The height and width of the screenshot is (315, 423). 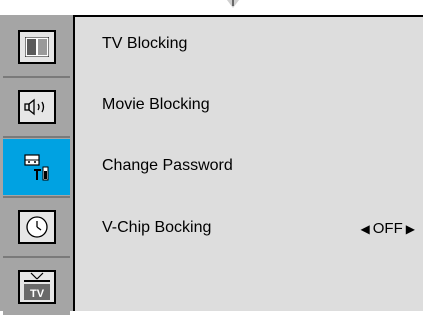 I want to click on sidebar-item-sound, so click(x=36, y=107).